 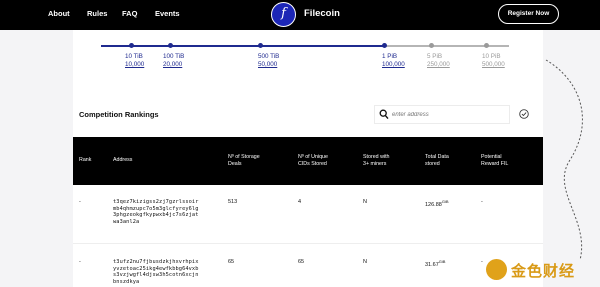 I want to click on column-rank: Rank, so click(x=85, y=160).